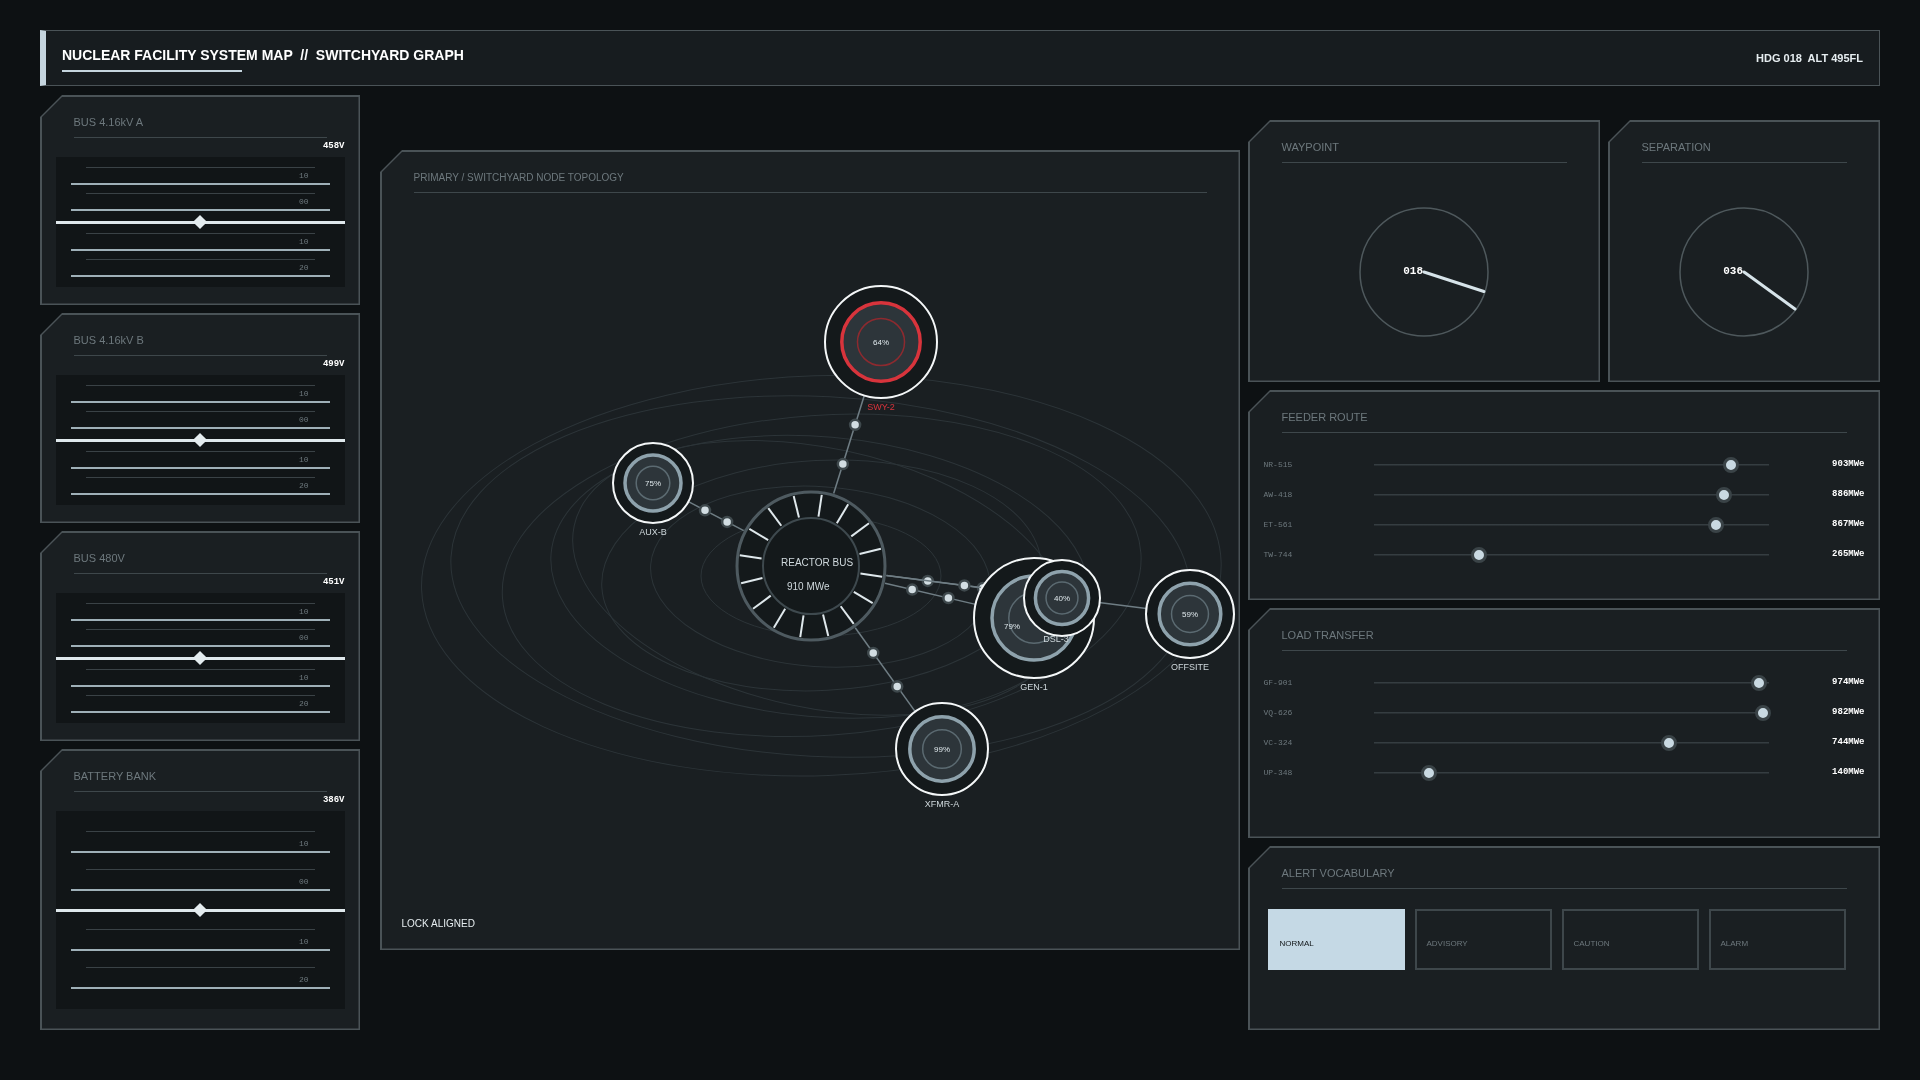 This screenshot has height=1080, width=1920. Describe the element at coordinates (1848, 772) in the screenshot. I see `route-reading: 140MWe` at that location.